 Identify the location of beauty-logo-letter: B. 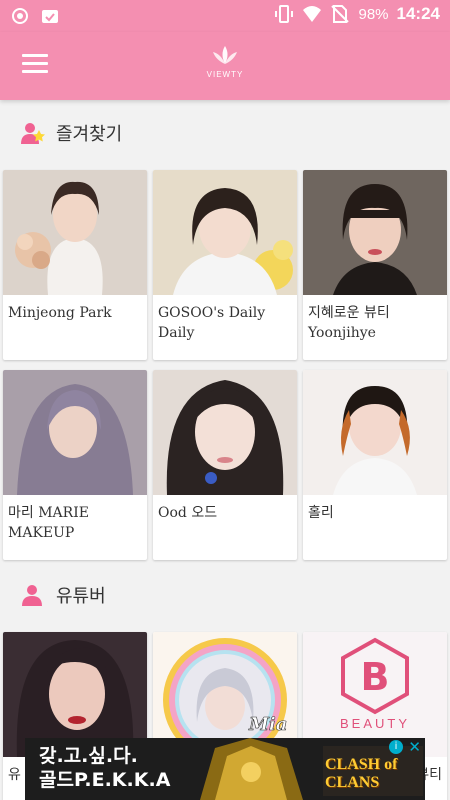
(375, 677).